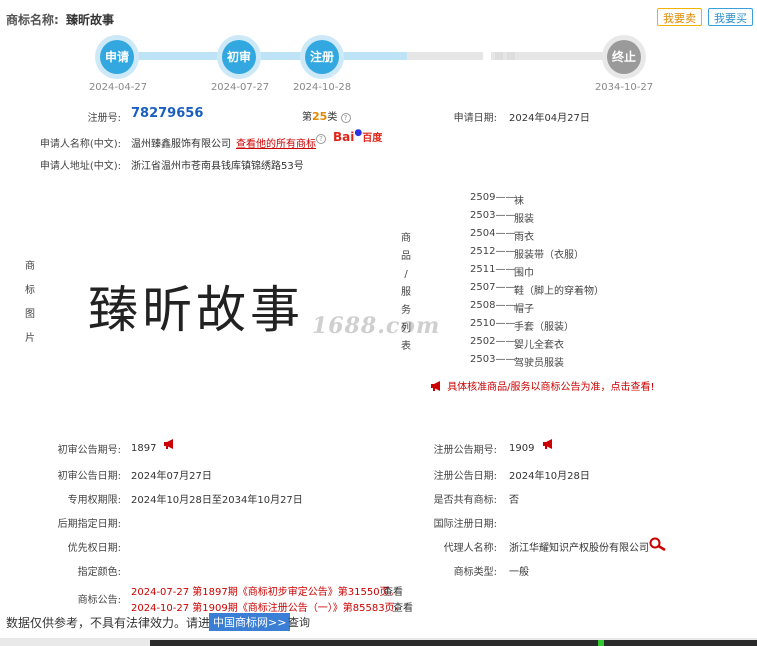 Image resolution: width=757 pixels, height=646 pixels. Describe the element at coordinates (90, 20) in the screenshot. I see `trademark-name-value: 臻昕故事` at that location.